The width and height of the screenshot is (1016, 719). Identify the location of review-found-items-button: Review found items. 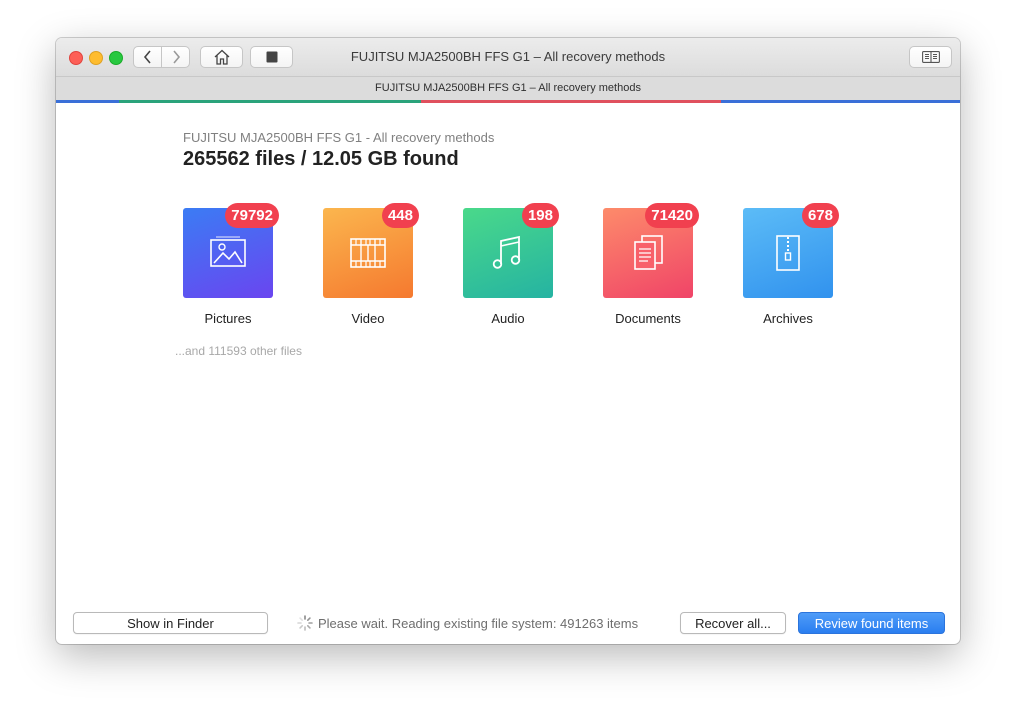
(871, 623).